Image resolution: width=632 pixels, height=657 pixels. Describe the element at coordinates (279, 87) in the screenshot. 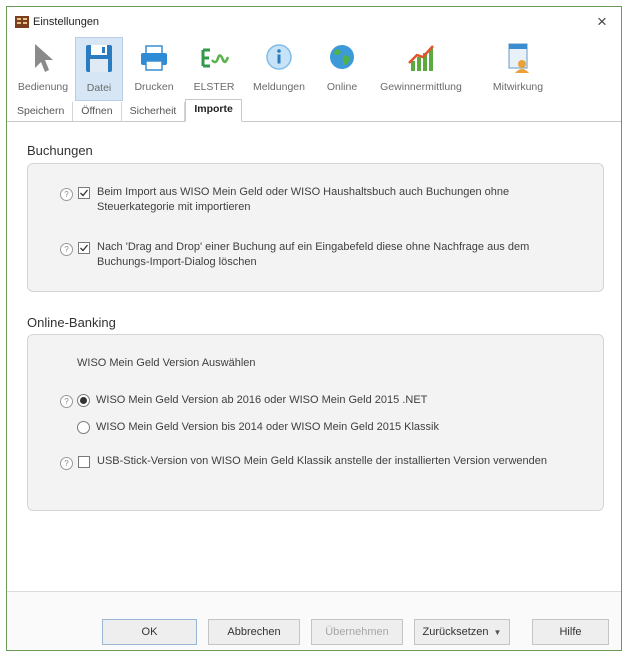

I see `tool-label: Meldungen` at that location.